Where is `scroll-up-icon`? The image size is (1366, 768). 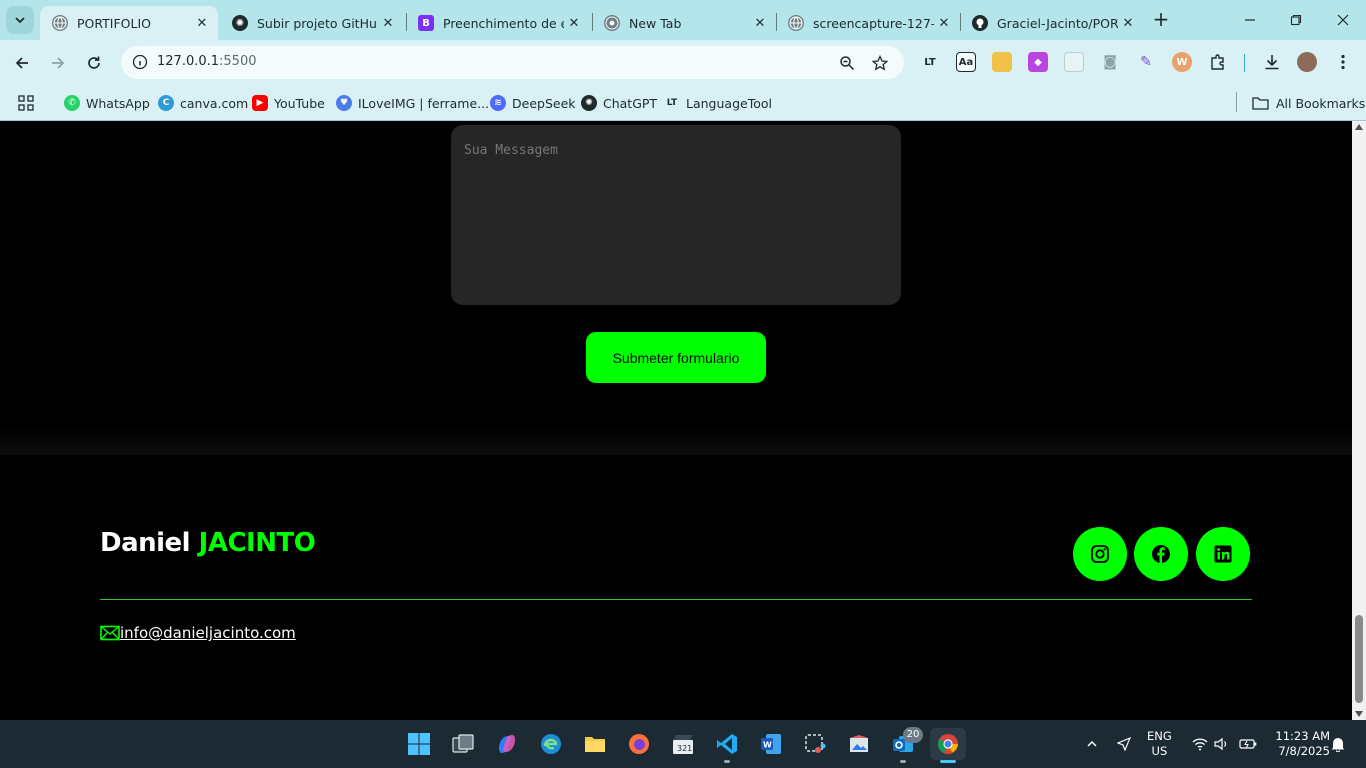 scroll-up-icon is located at coordinates (1359, 127).